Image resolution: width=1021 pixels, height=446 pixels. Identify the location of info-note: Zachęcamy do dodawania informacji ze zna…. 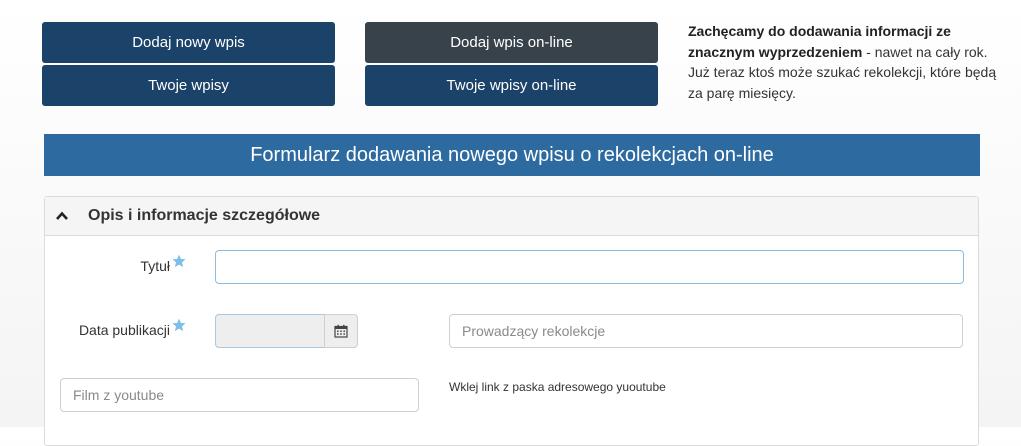
(843, 62).